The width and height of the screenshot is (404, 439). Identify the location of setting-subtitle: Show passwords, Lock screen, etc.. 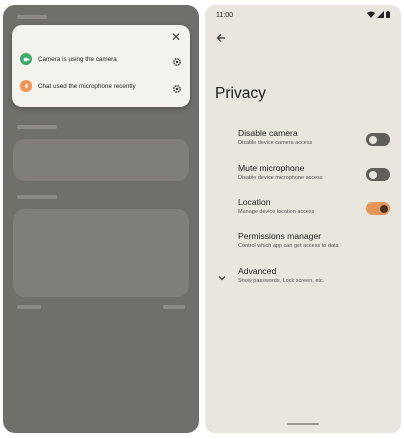
(281, 281).